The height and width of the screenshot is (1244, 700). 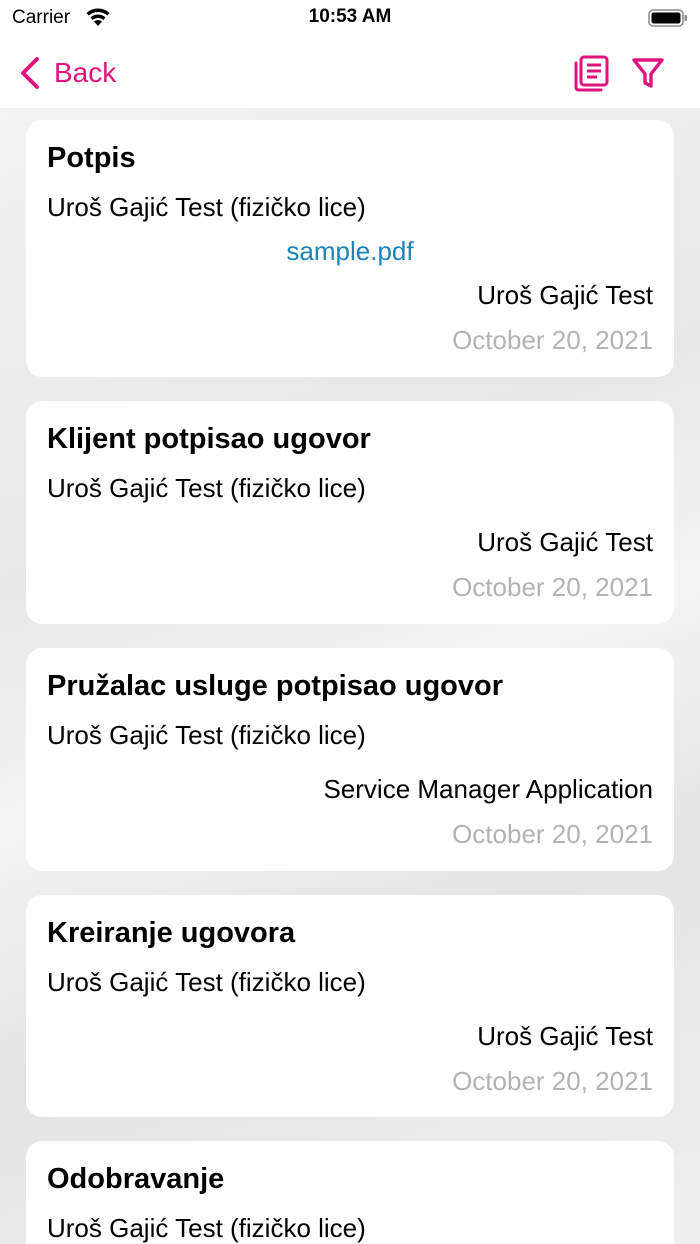 I want to click on item-author: Service Manager Application, so click(x=488, y=789).